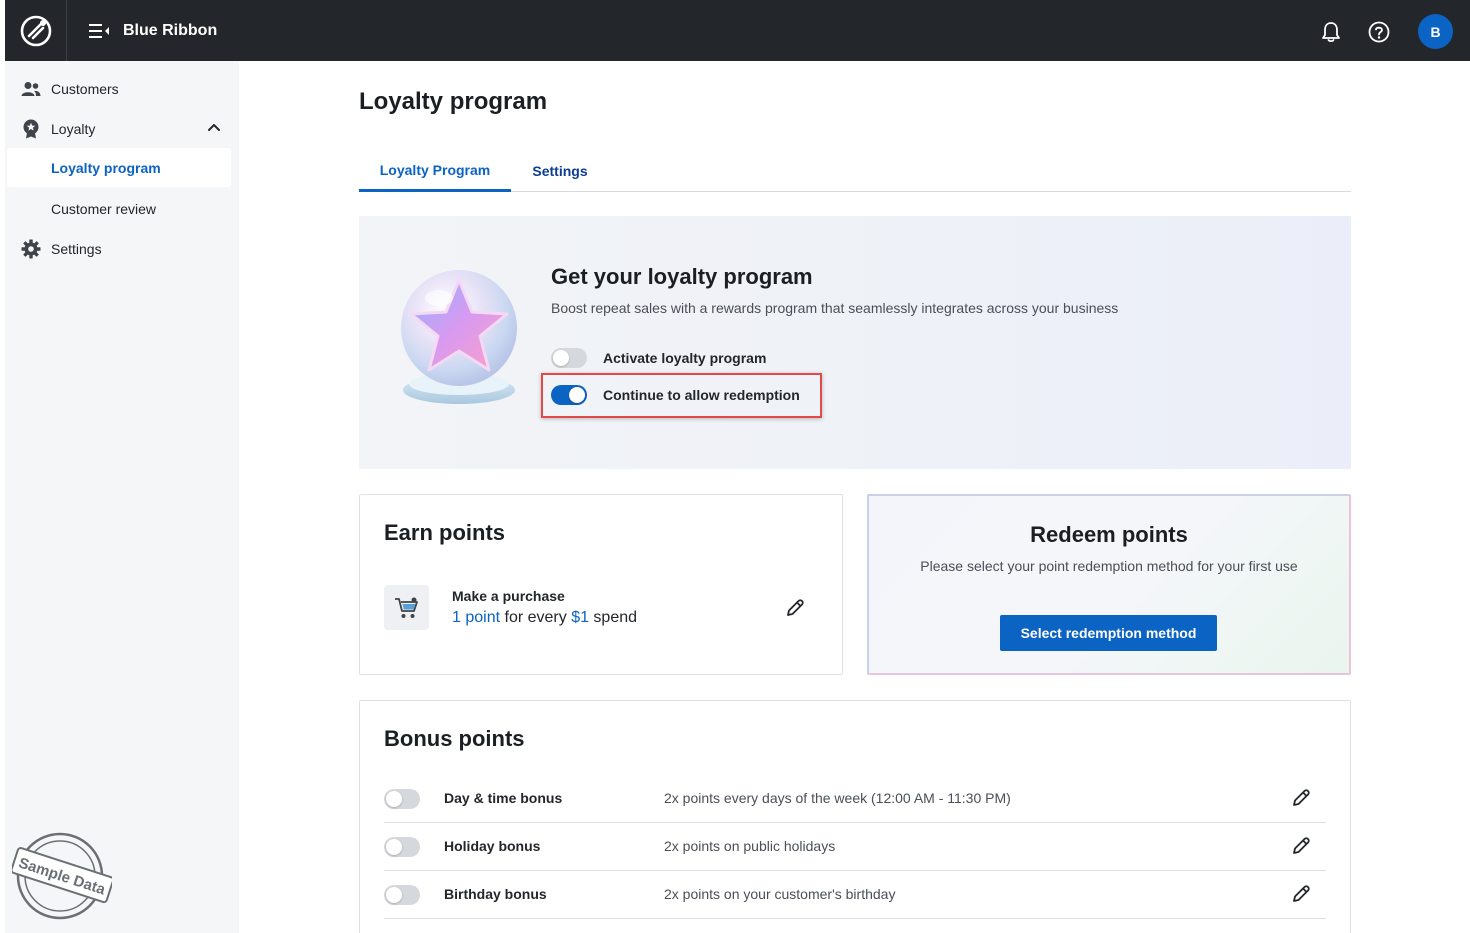 The height and width of the screenshot is (933, 1470). I want to click on sample-data-stamp: Sample Data, so click(62, 876).